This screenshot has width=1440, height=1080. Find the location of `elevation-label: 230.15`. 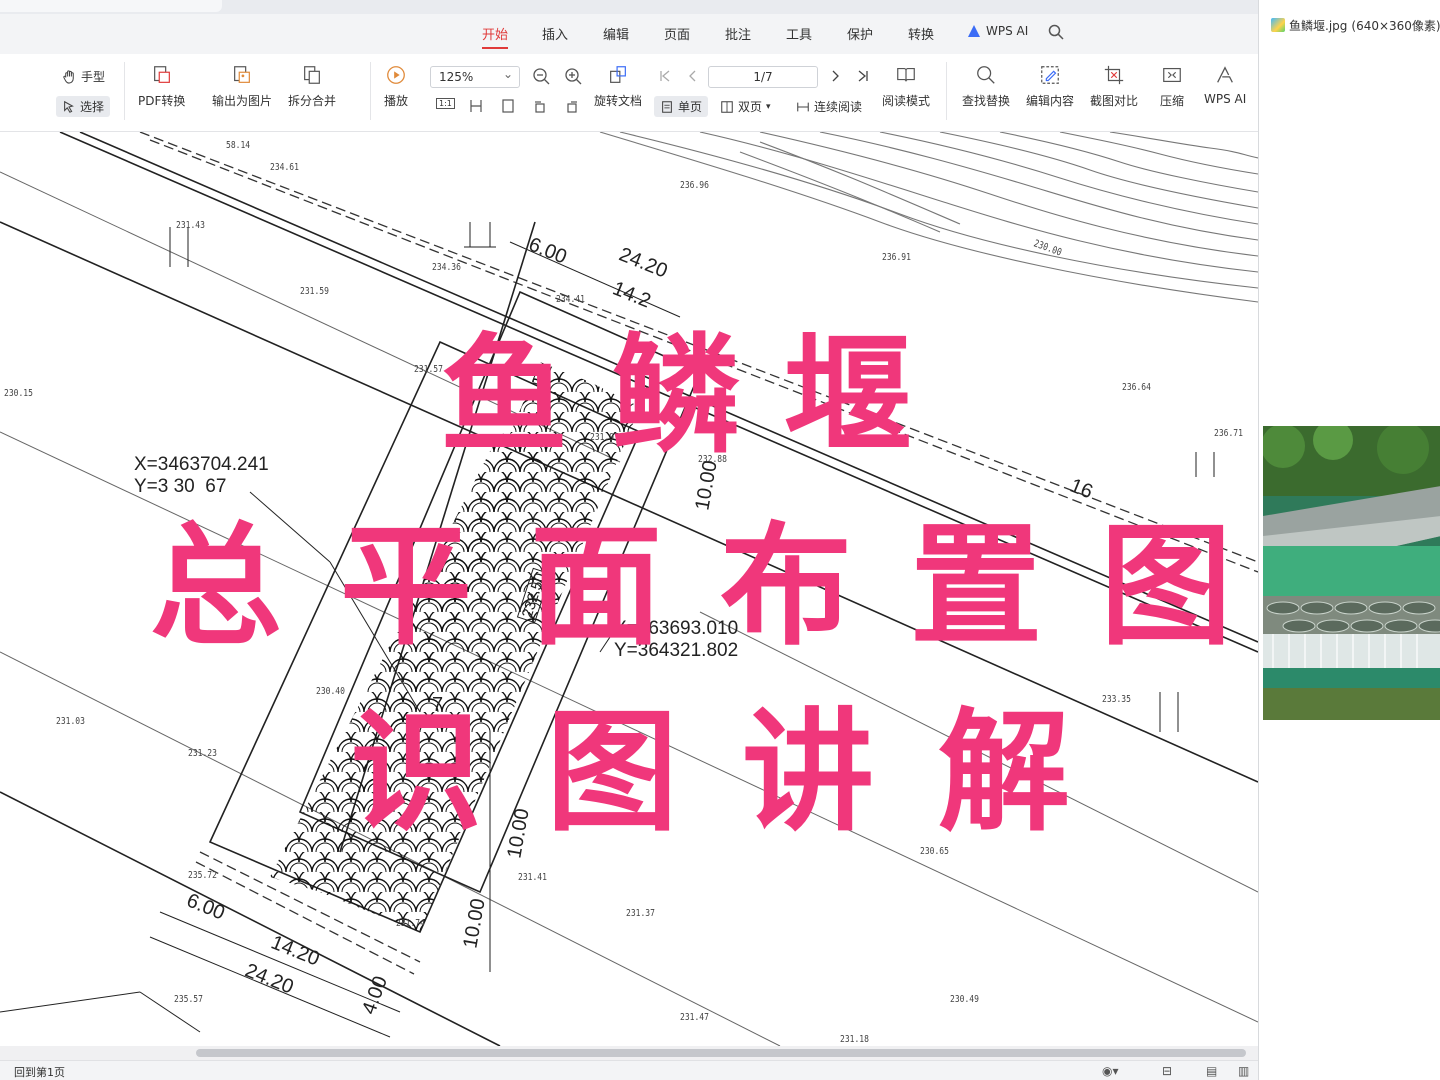

elevation-label: 230.15 is located at coordinates (18, 393).